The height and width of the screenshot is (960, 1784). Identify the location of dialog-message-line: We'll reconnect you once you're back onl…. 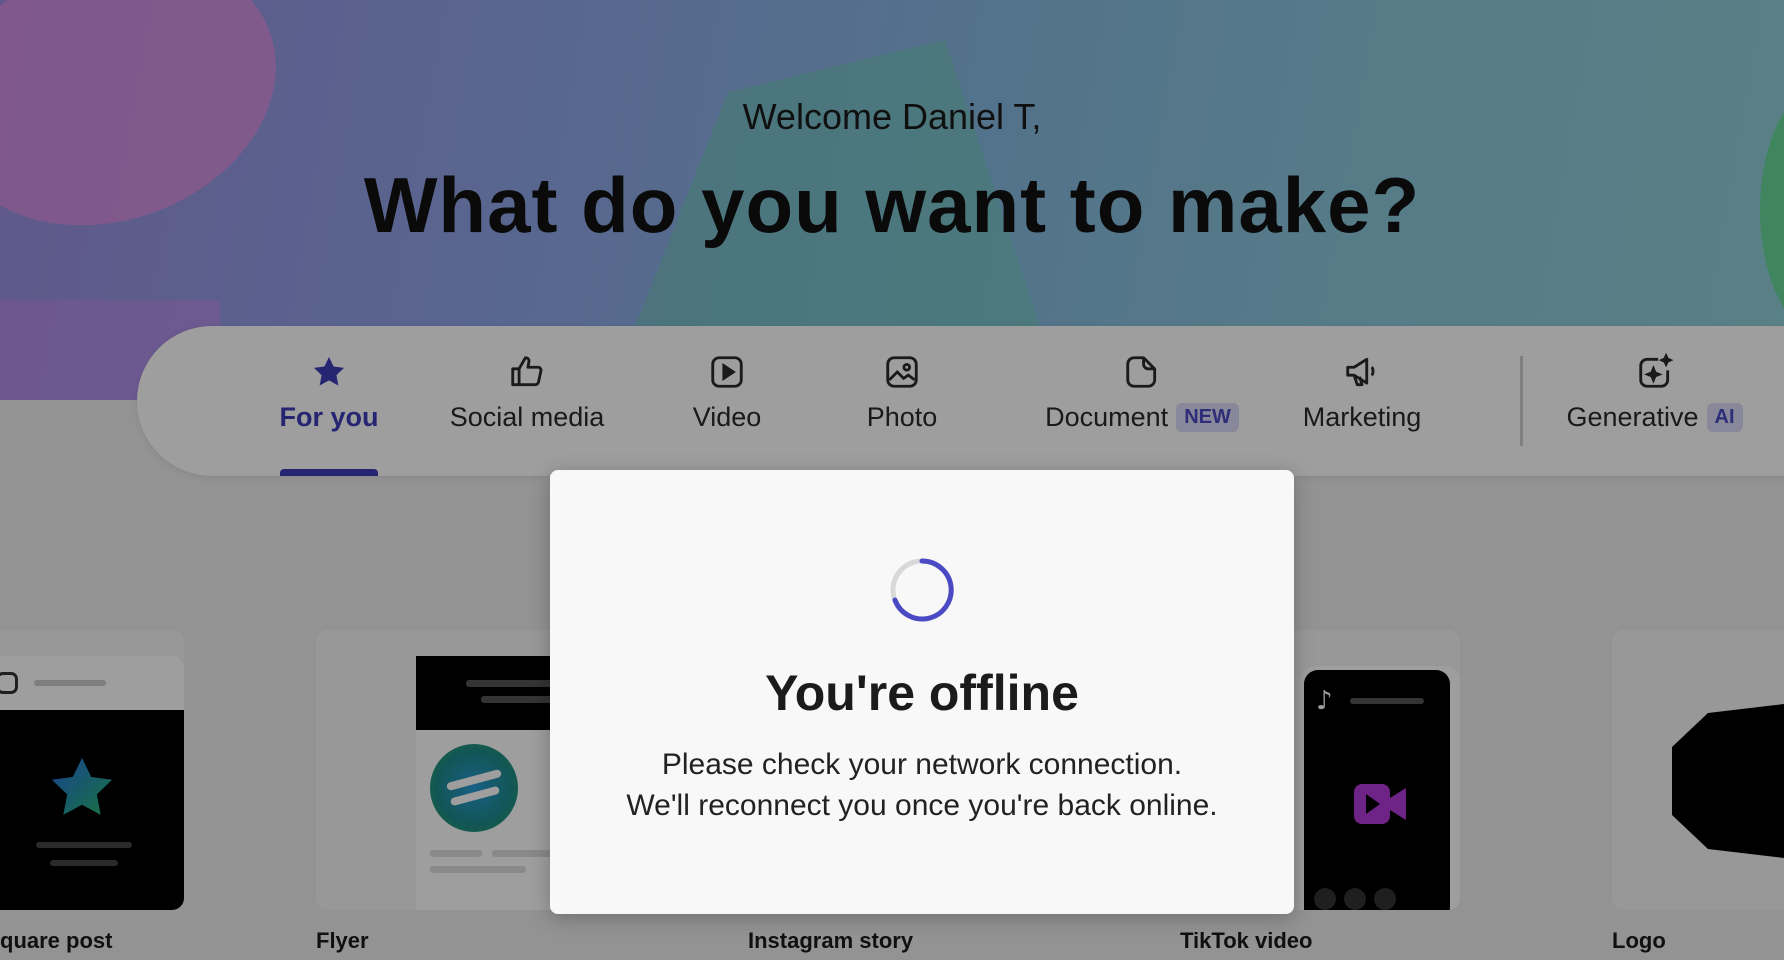
(922, 805).